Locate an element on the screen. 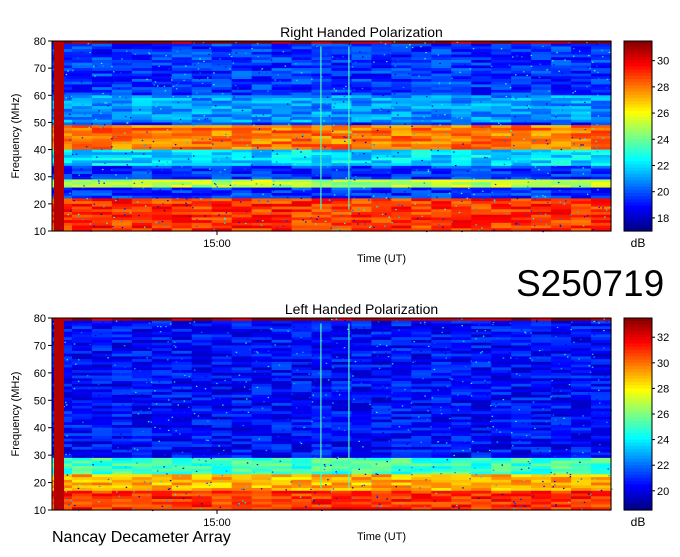  colorbar-tick-label: 18 is located at coordinates (663, 219).